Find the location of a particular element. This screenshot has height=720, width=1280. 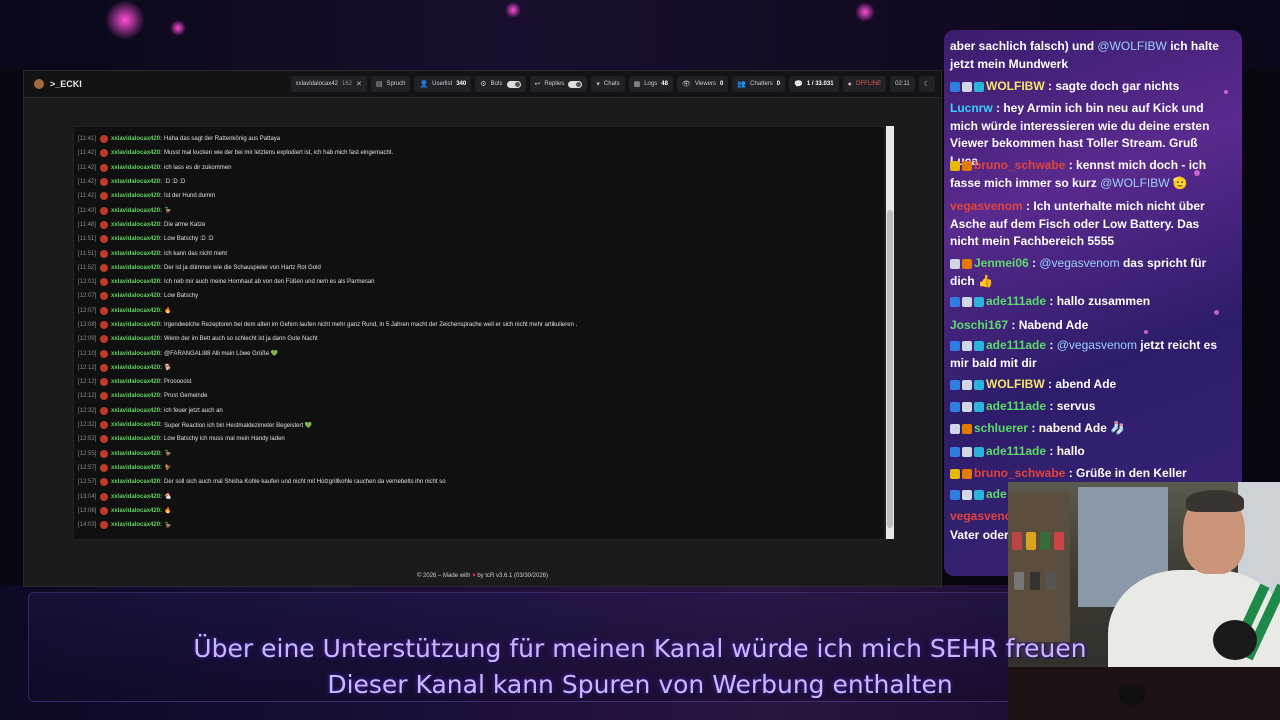

scroll-thumb is located at coordinates (890, 369).